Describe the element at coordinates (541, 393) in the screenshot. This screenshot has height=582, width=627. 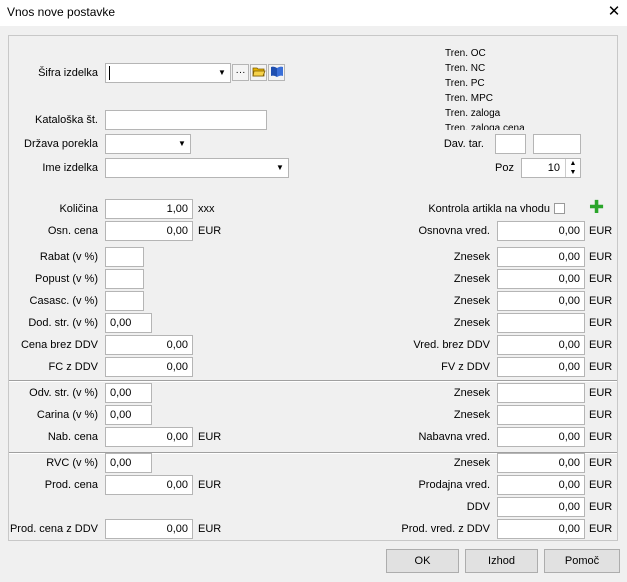
I see `znesek-odv-input` at that location.